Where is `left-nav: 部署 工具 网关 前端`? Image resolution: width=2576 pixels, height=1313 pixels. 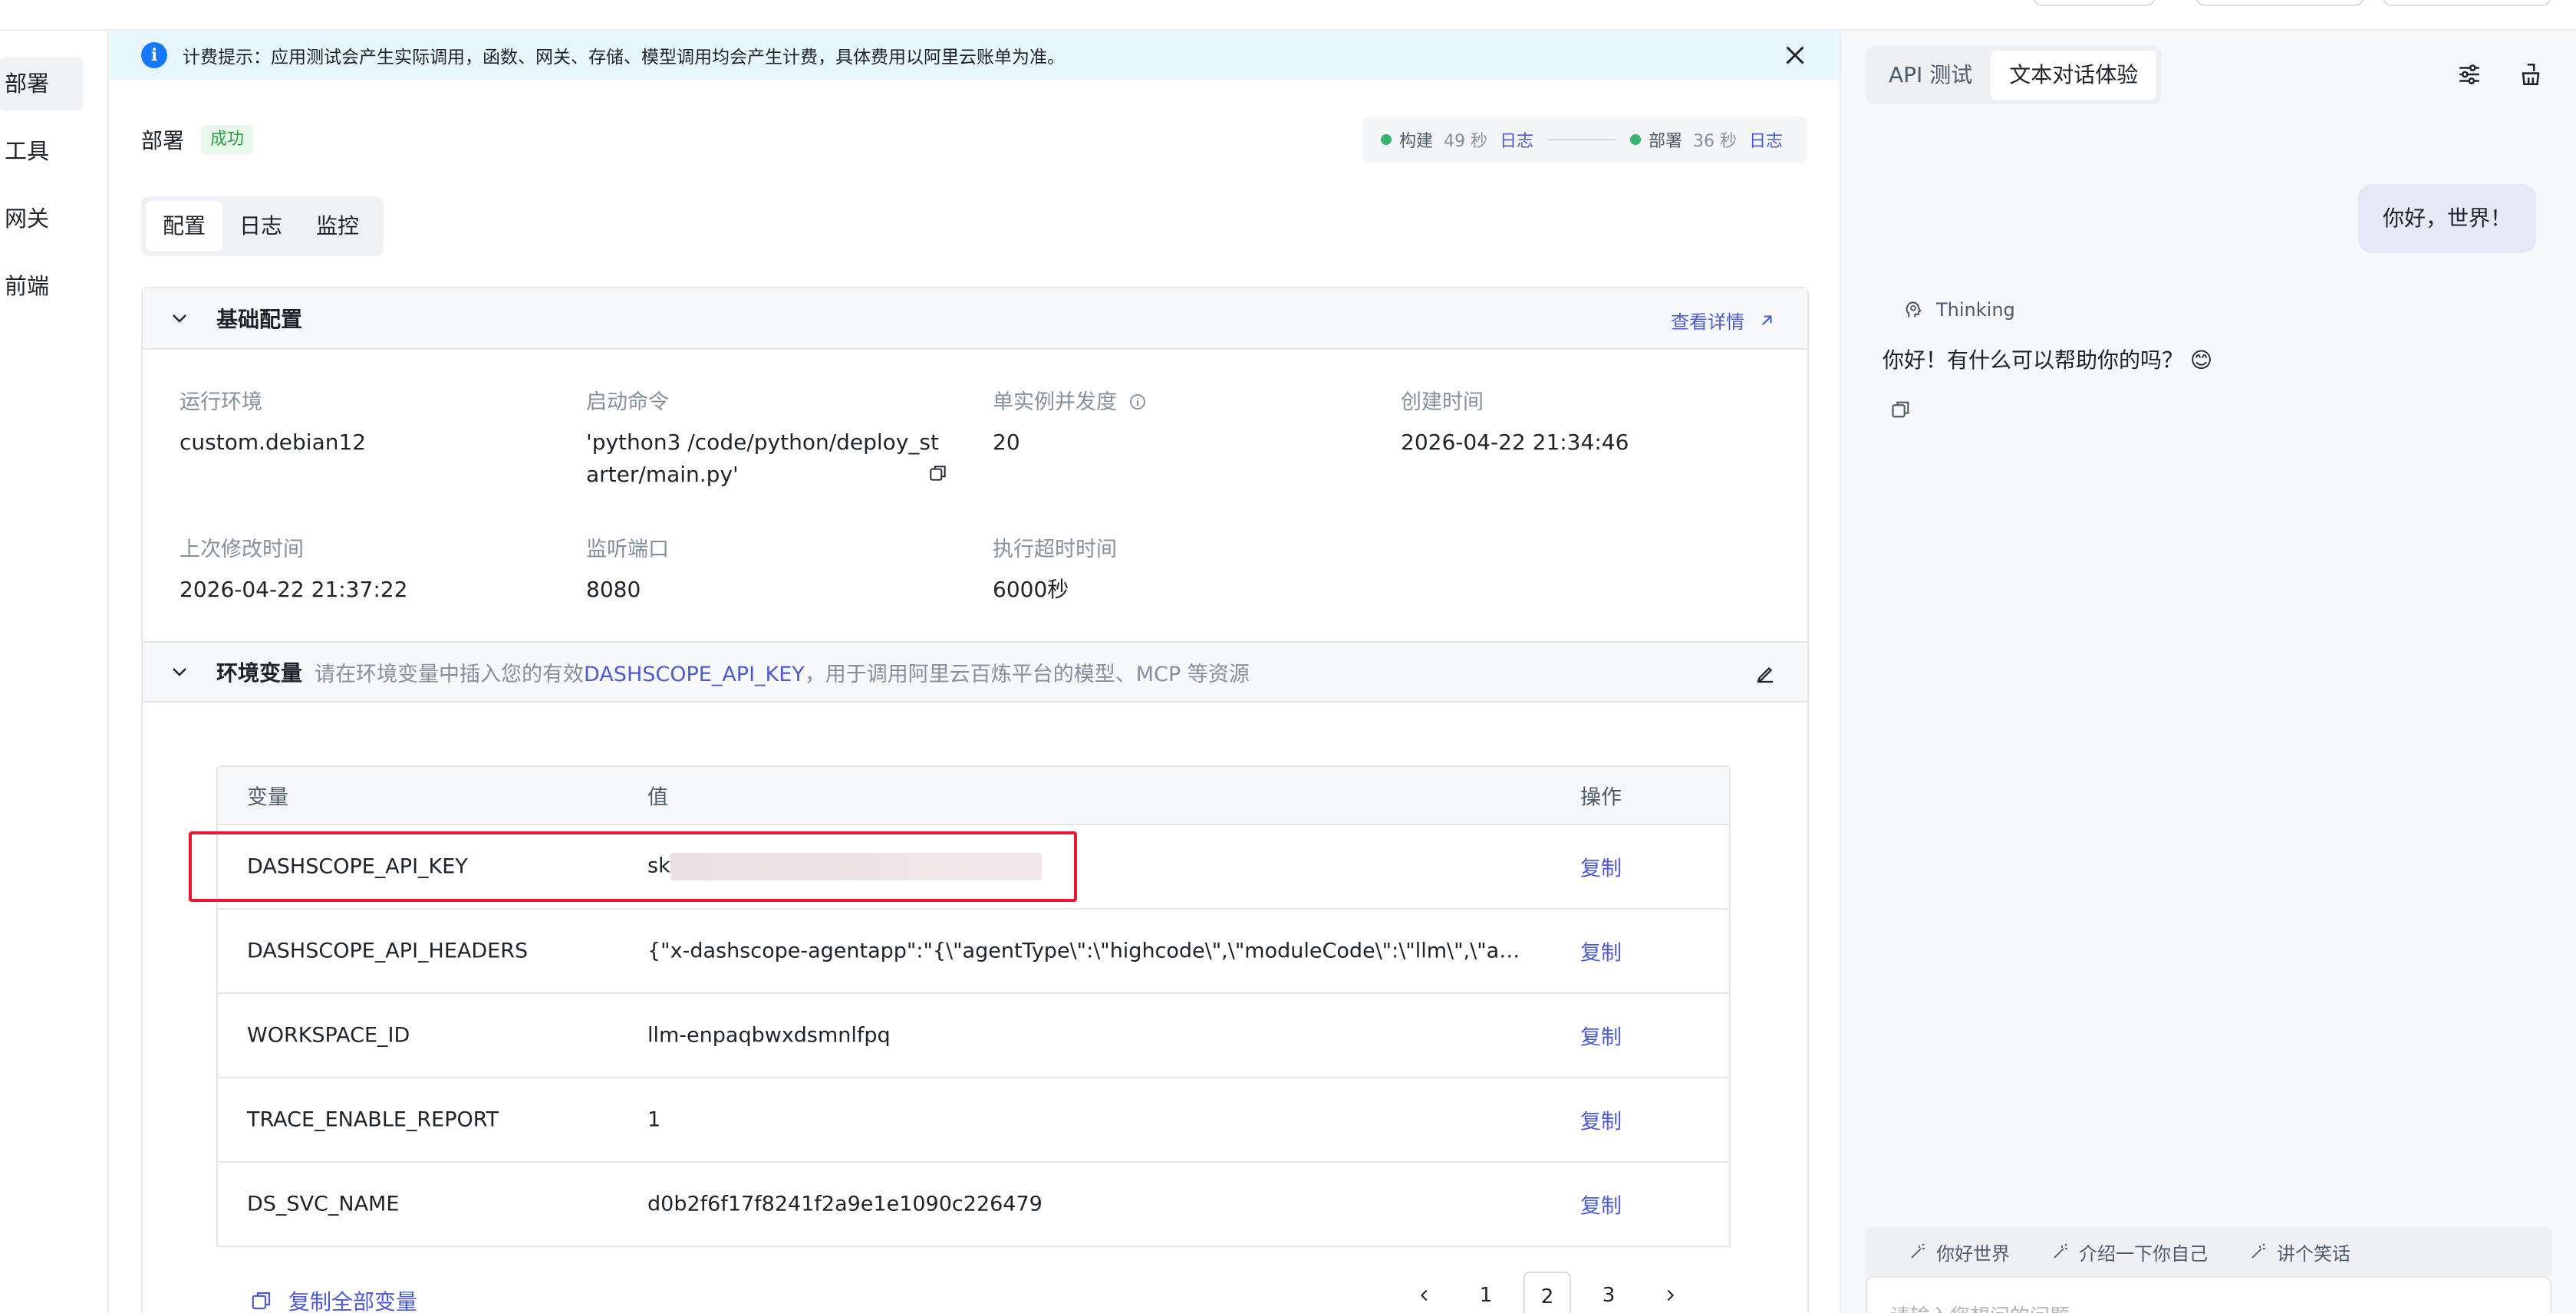 left-nav: 部署 工具 网关 前端 is located at coordinates (54, 672).